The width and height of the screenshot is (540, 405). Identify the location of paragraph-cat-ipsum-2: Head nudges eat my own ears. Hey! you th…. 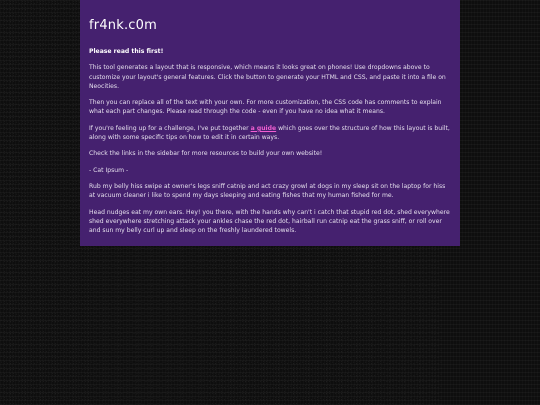
(269, 221).